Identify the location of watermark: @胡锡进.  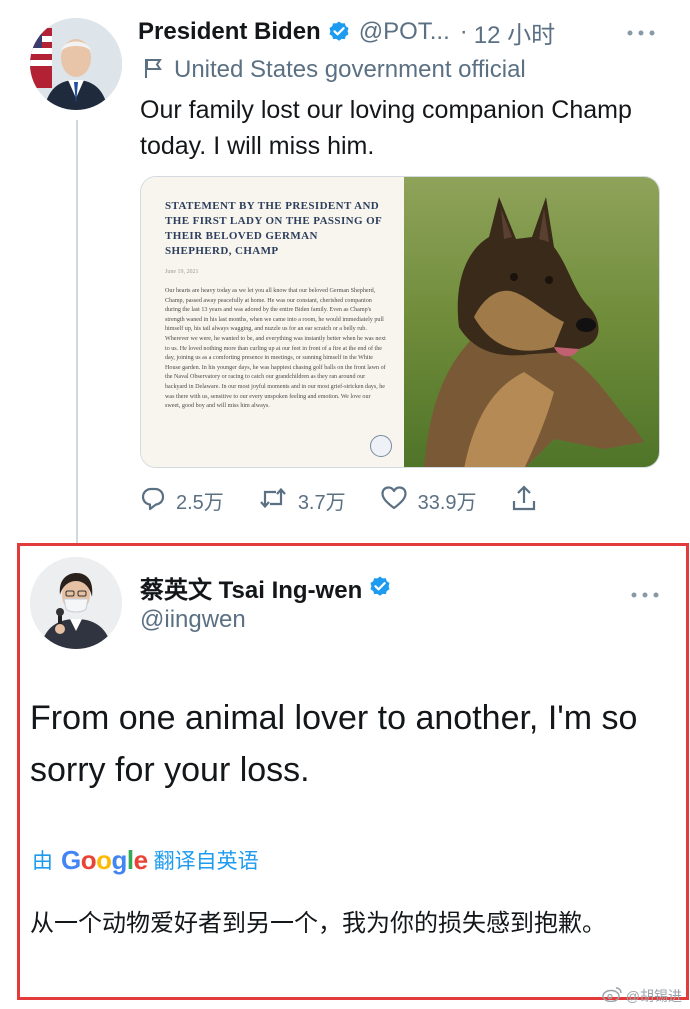
(642, 996).